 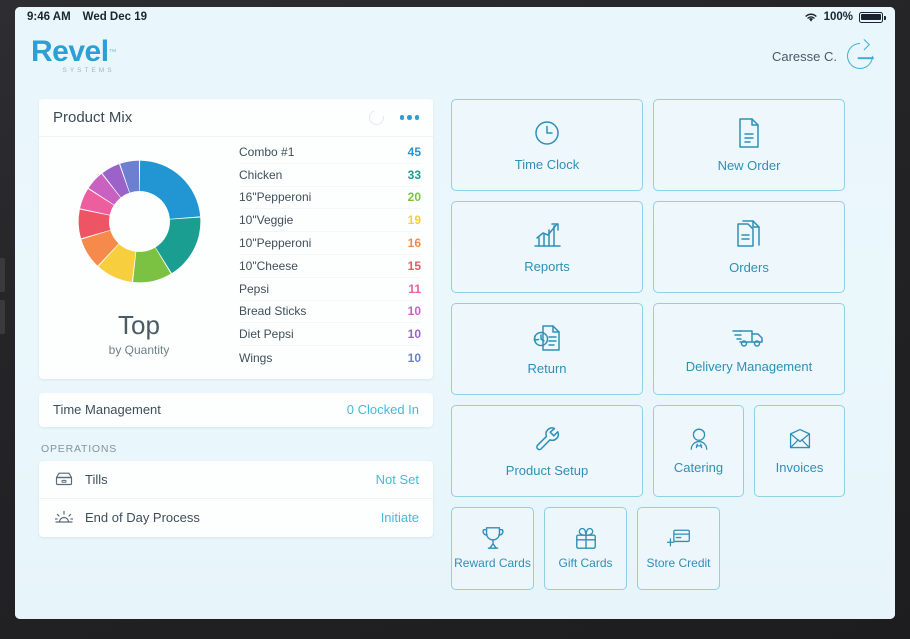 What do you see at coordinates (267, 151) in the screenshot?
I see `product-mix-item-name: Combo #1` at bounding box center [267, 151].